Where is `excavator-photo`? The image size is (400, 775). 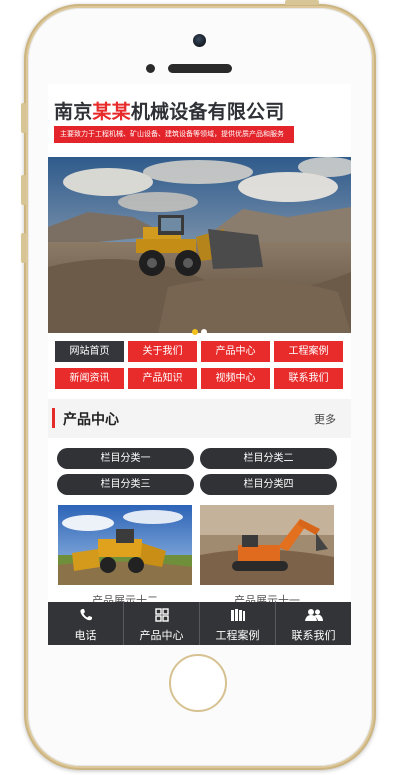 excavator-photo is located at coordinates (267, 545).